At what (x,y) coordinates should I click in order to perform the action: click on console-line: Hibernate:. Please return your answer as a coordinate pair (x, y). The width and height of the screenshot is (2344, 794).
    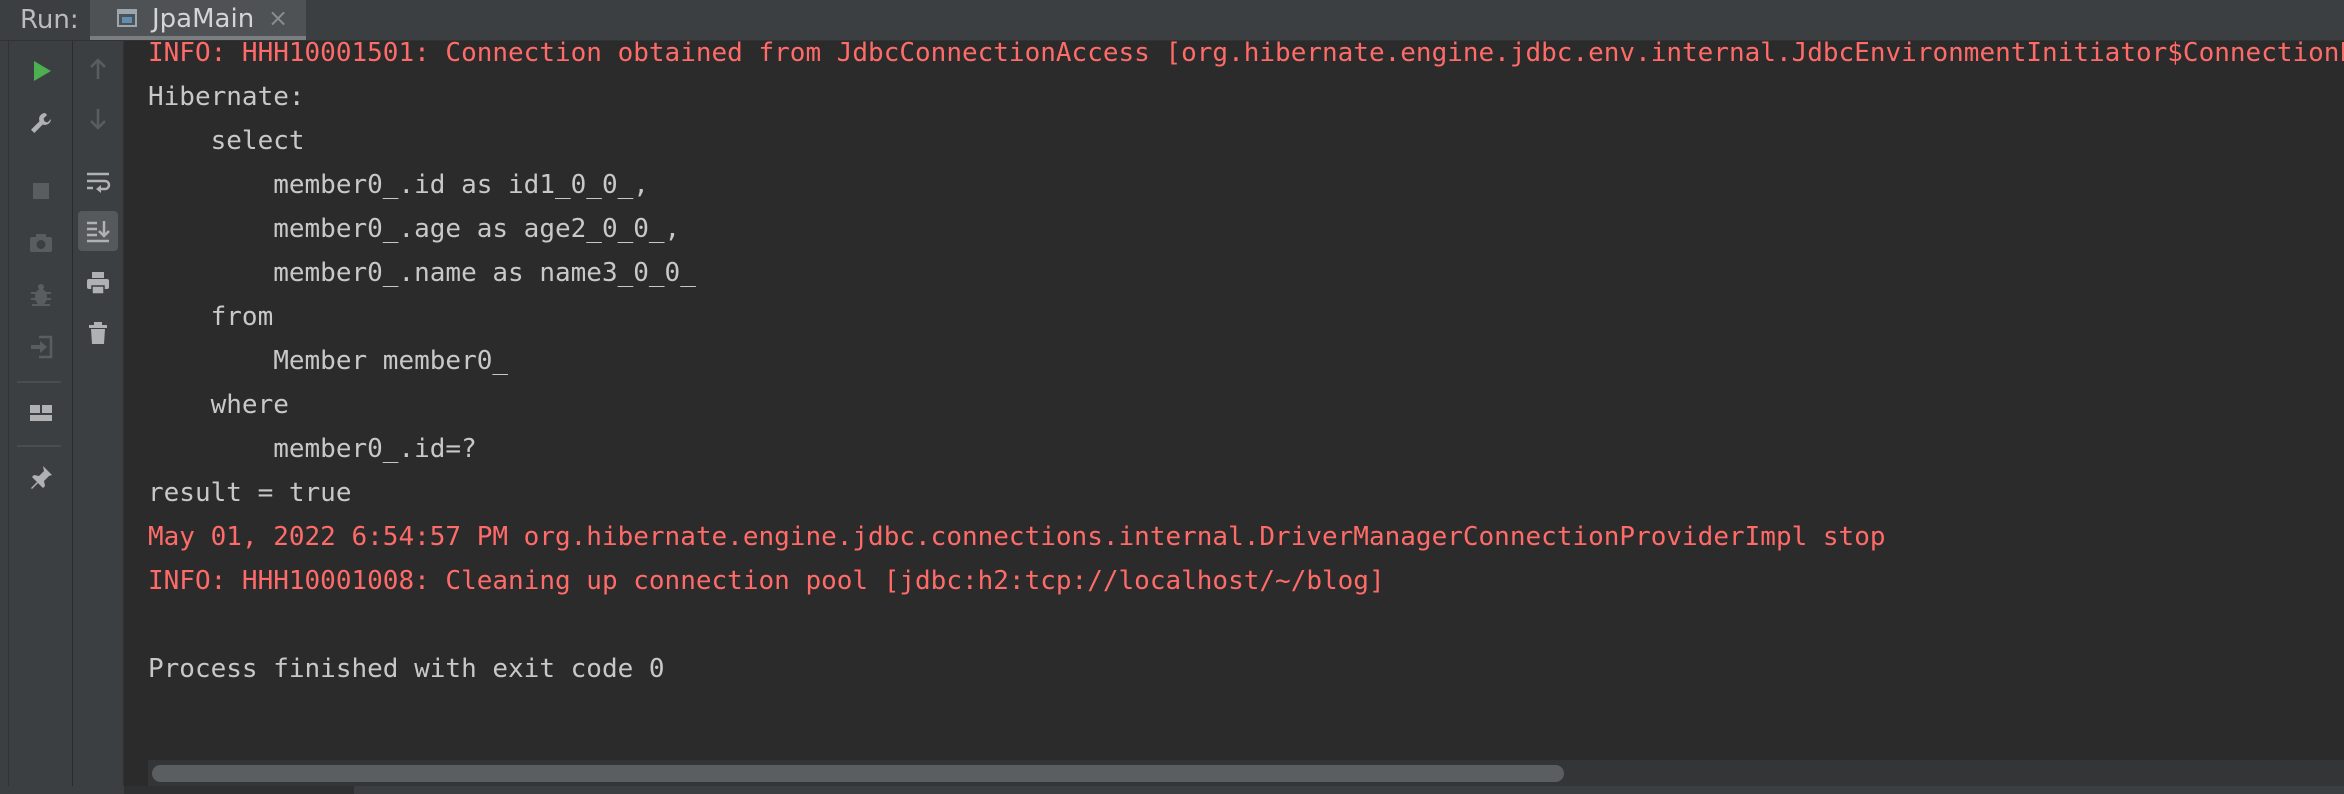
    Looking at the image, I should click on (234, 97).